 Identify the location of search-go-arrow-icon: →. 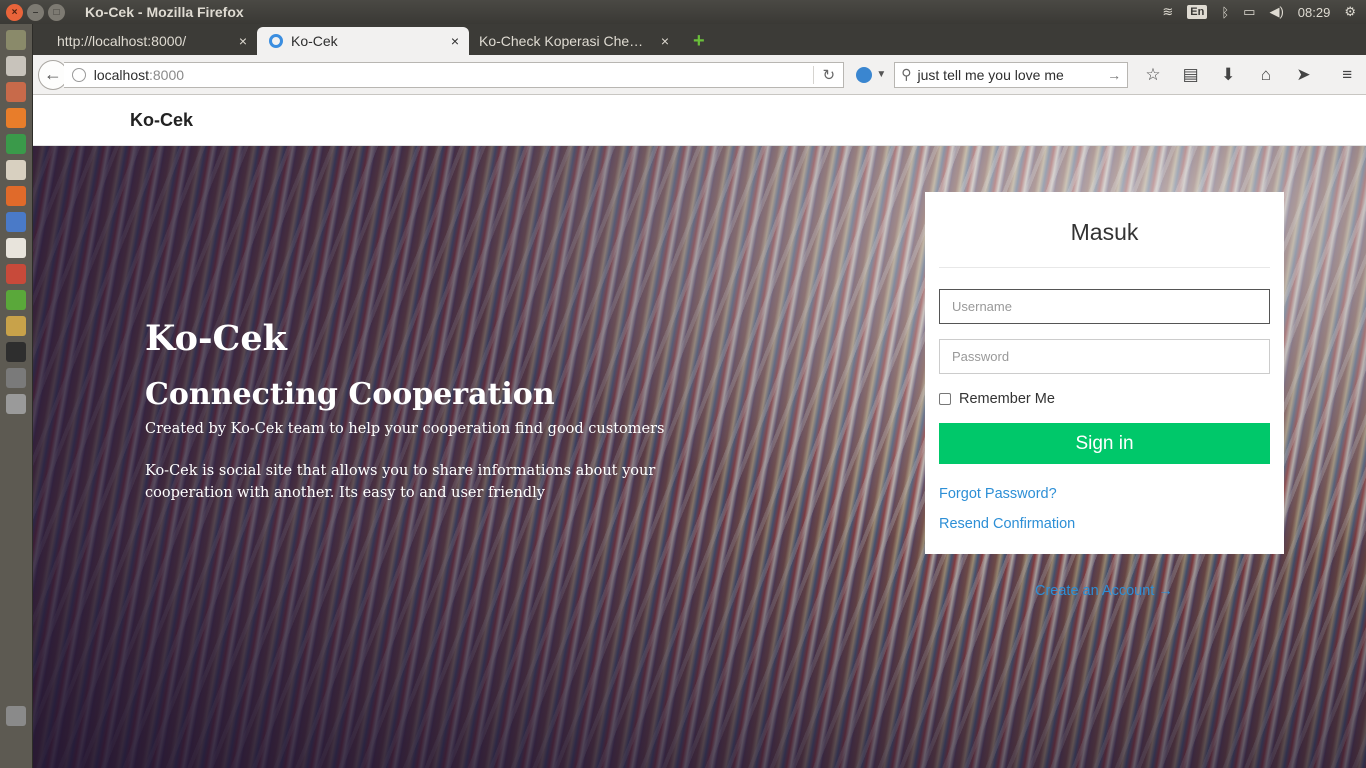
(1114, 75).